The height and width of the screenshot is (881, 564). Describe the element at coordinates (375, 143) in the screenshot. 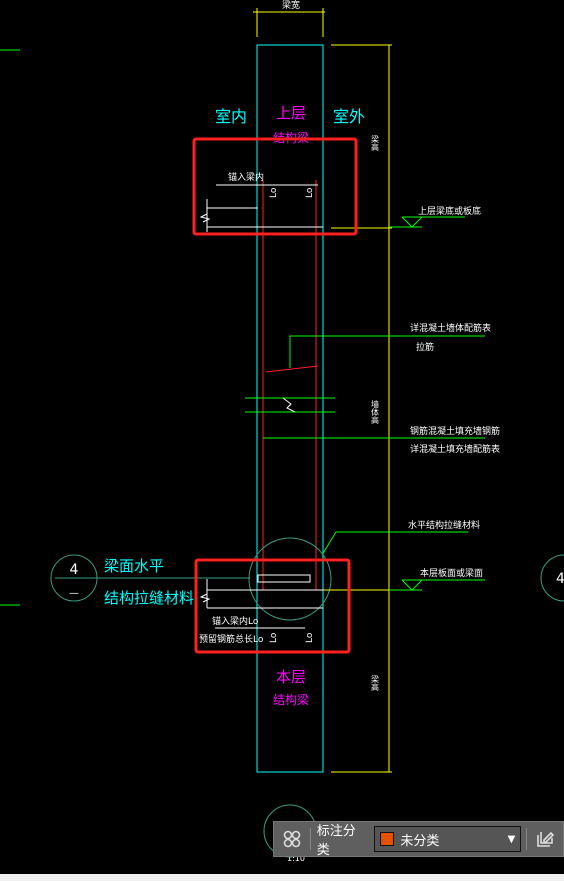

I see `beam-height-top-label: 梁高` at that location.